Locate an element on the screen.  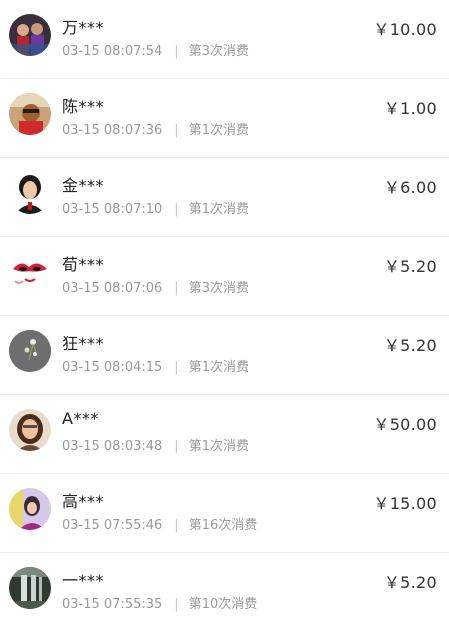
avatar-photo-group-icon is located at coordinates (30, 35).